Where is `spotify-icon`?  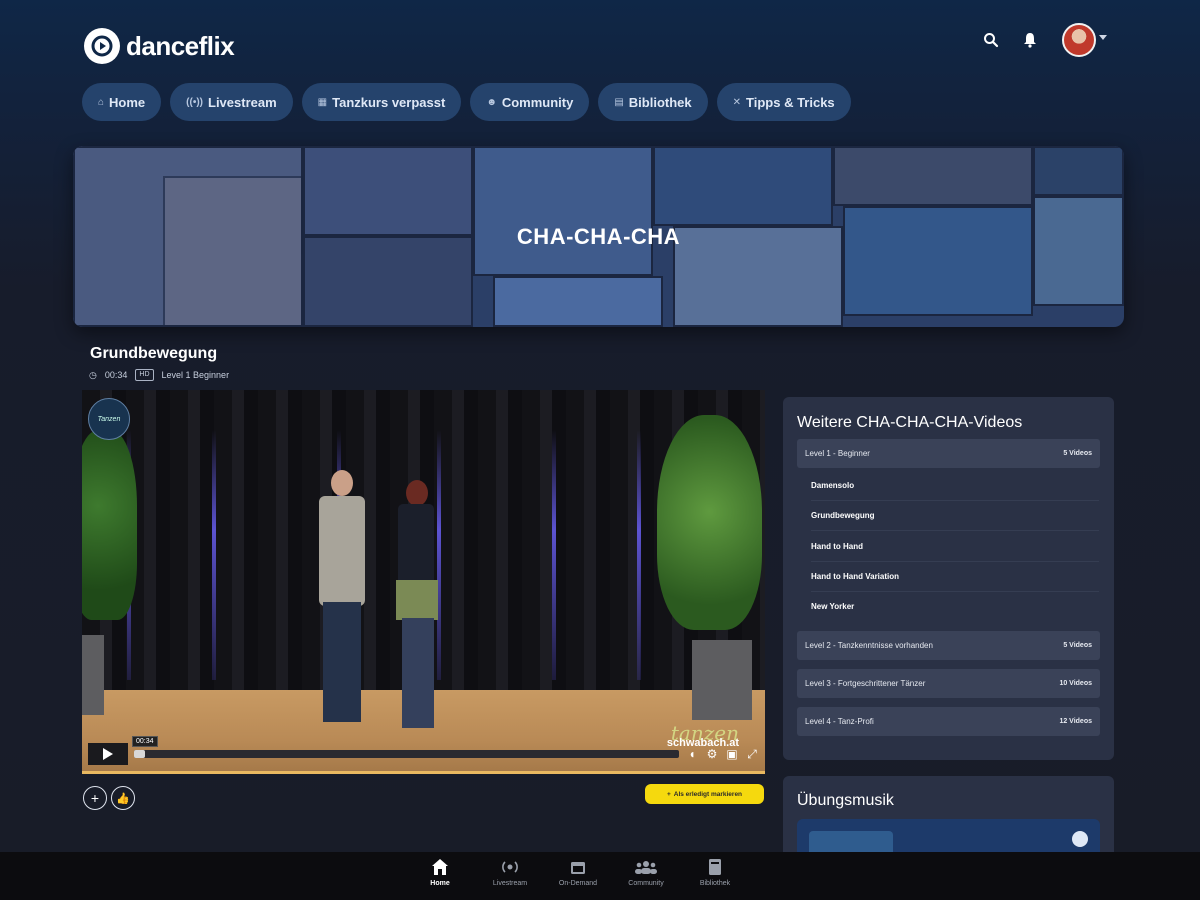 spotify-icon is located at coordinates (1080, 839).